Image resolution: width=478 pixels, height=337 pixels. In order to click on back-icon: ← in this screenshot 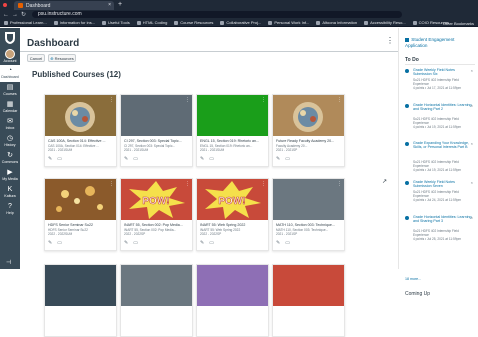, I will do `click(6, 15)`.